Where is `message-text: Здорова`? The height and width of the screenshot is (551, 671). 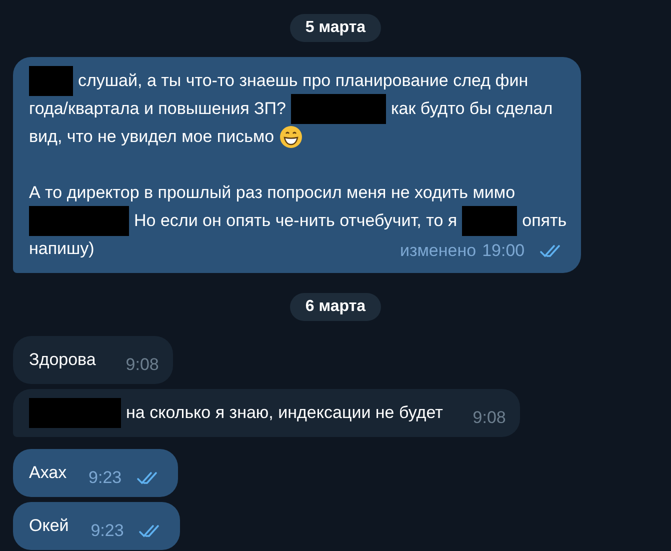 message-text: Здорова is located at coordinates (62, 360).